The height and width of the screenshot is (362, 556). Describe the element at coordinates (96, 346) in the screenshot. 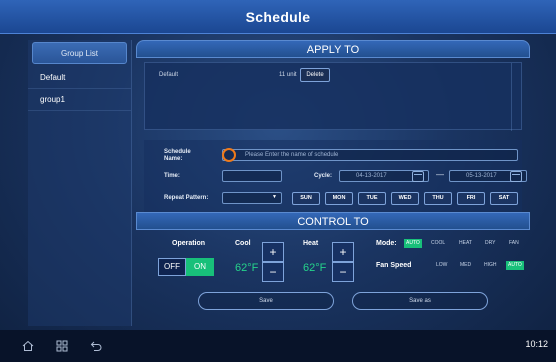

I see `back-icon` at that location.